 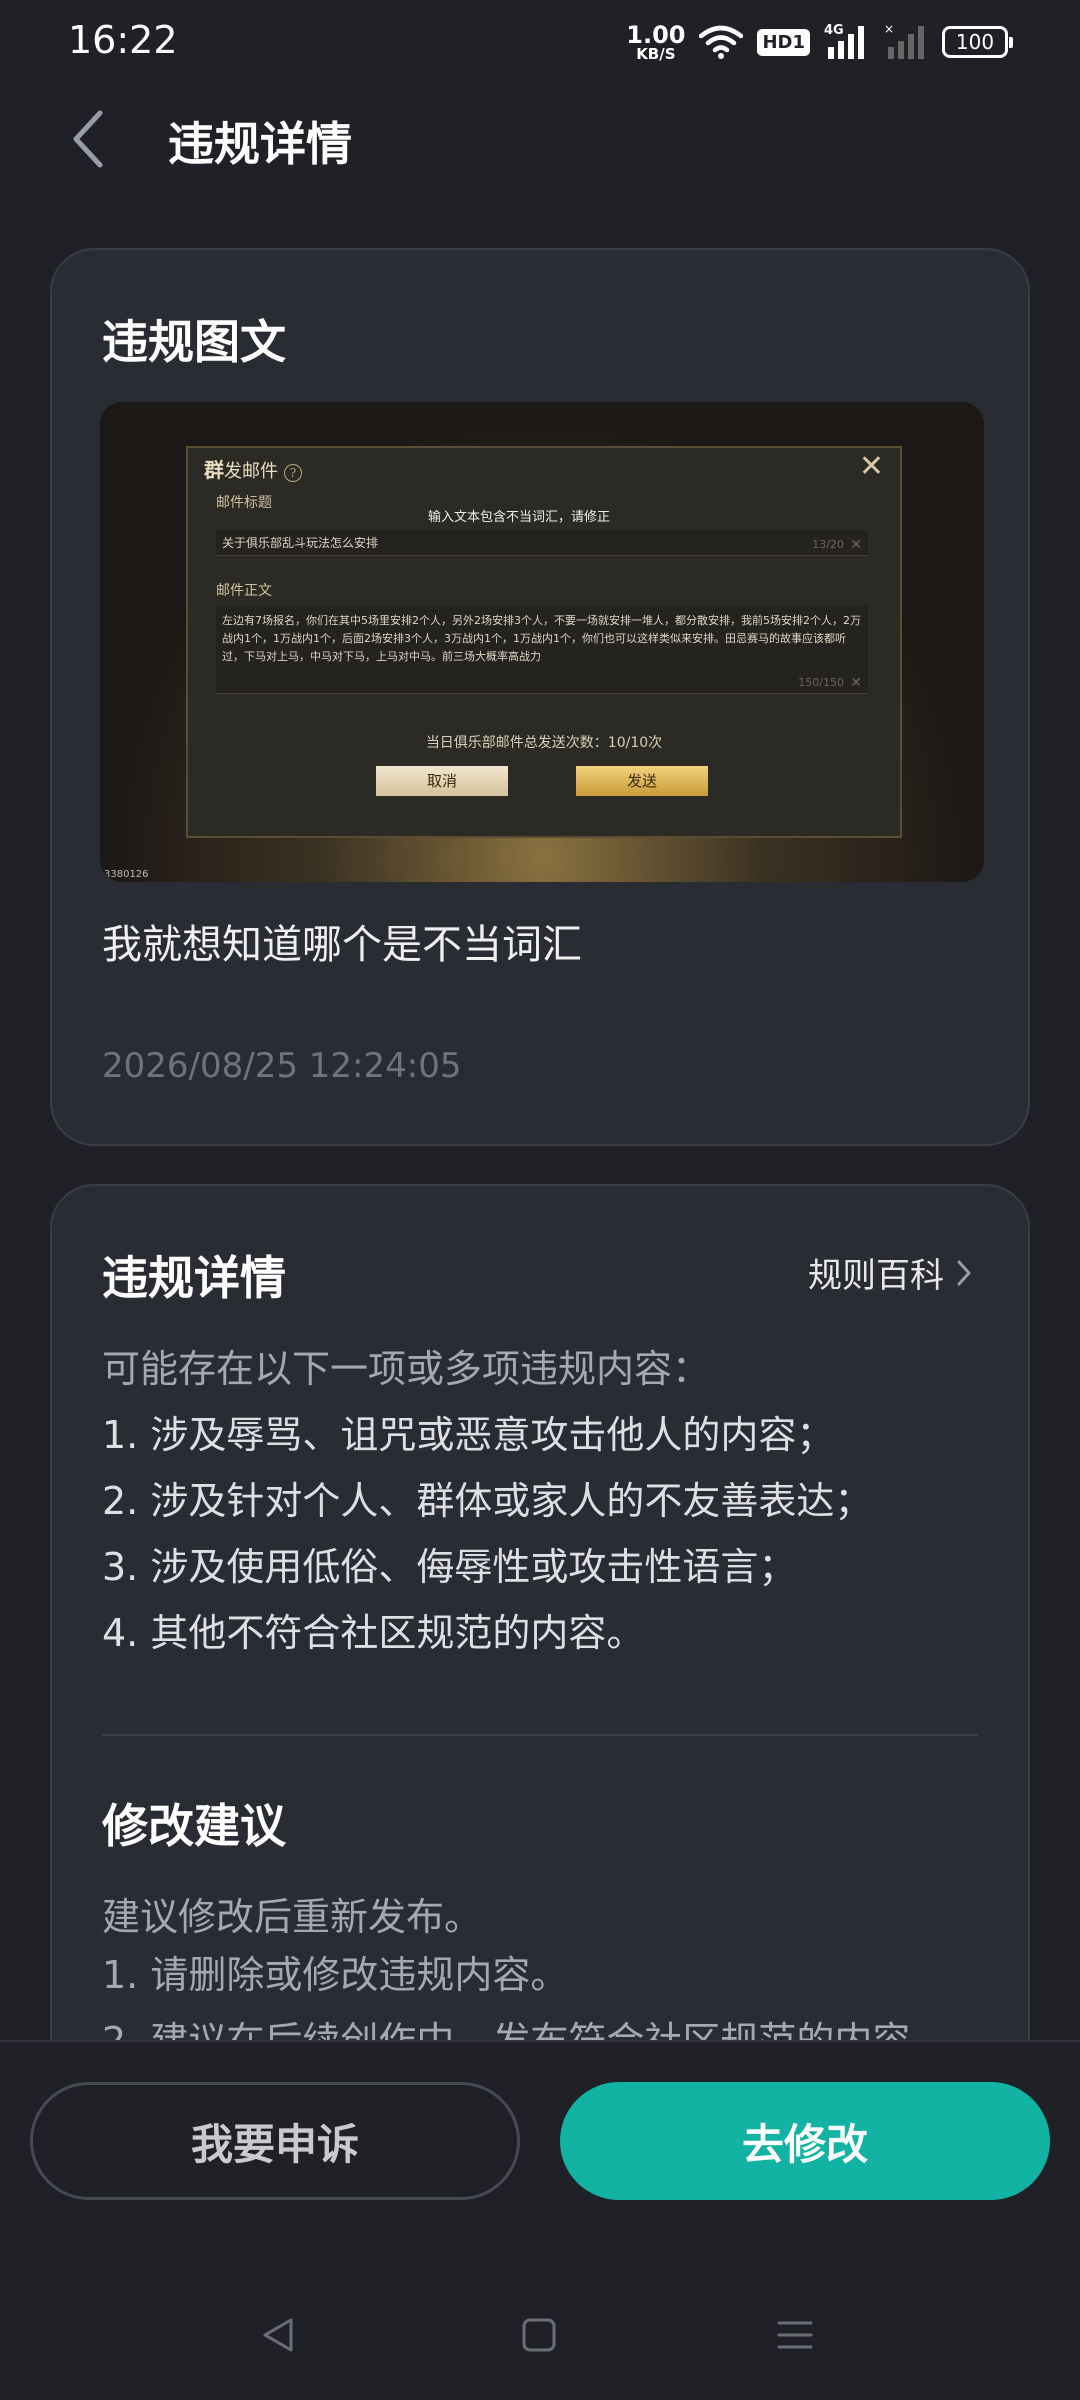 What do you see at coordinates (244, 503) in the screenshot?
I see `mail-subject-label: 邮件标题` at bounding box center [244, 503].